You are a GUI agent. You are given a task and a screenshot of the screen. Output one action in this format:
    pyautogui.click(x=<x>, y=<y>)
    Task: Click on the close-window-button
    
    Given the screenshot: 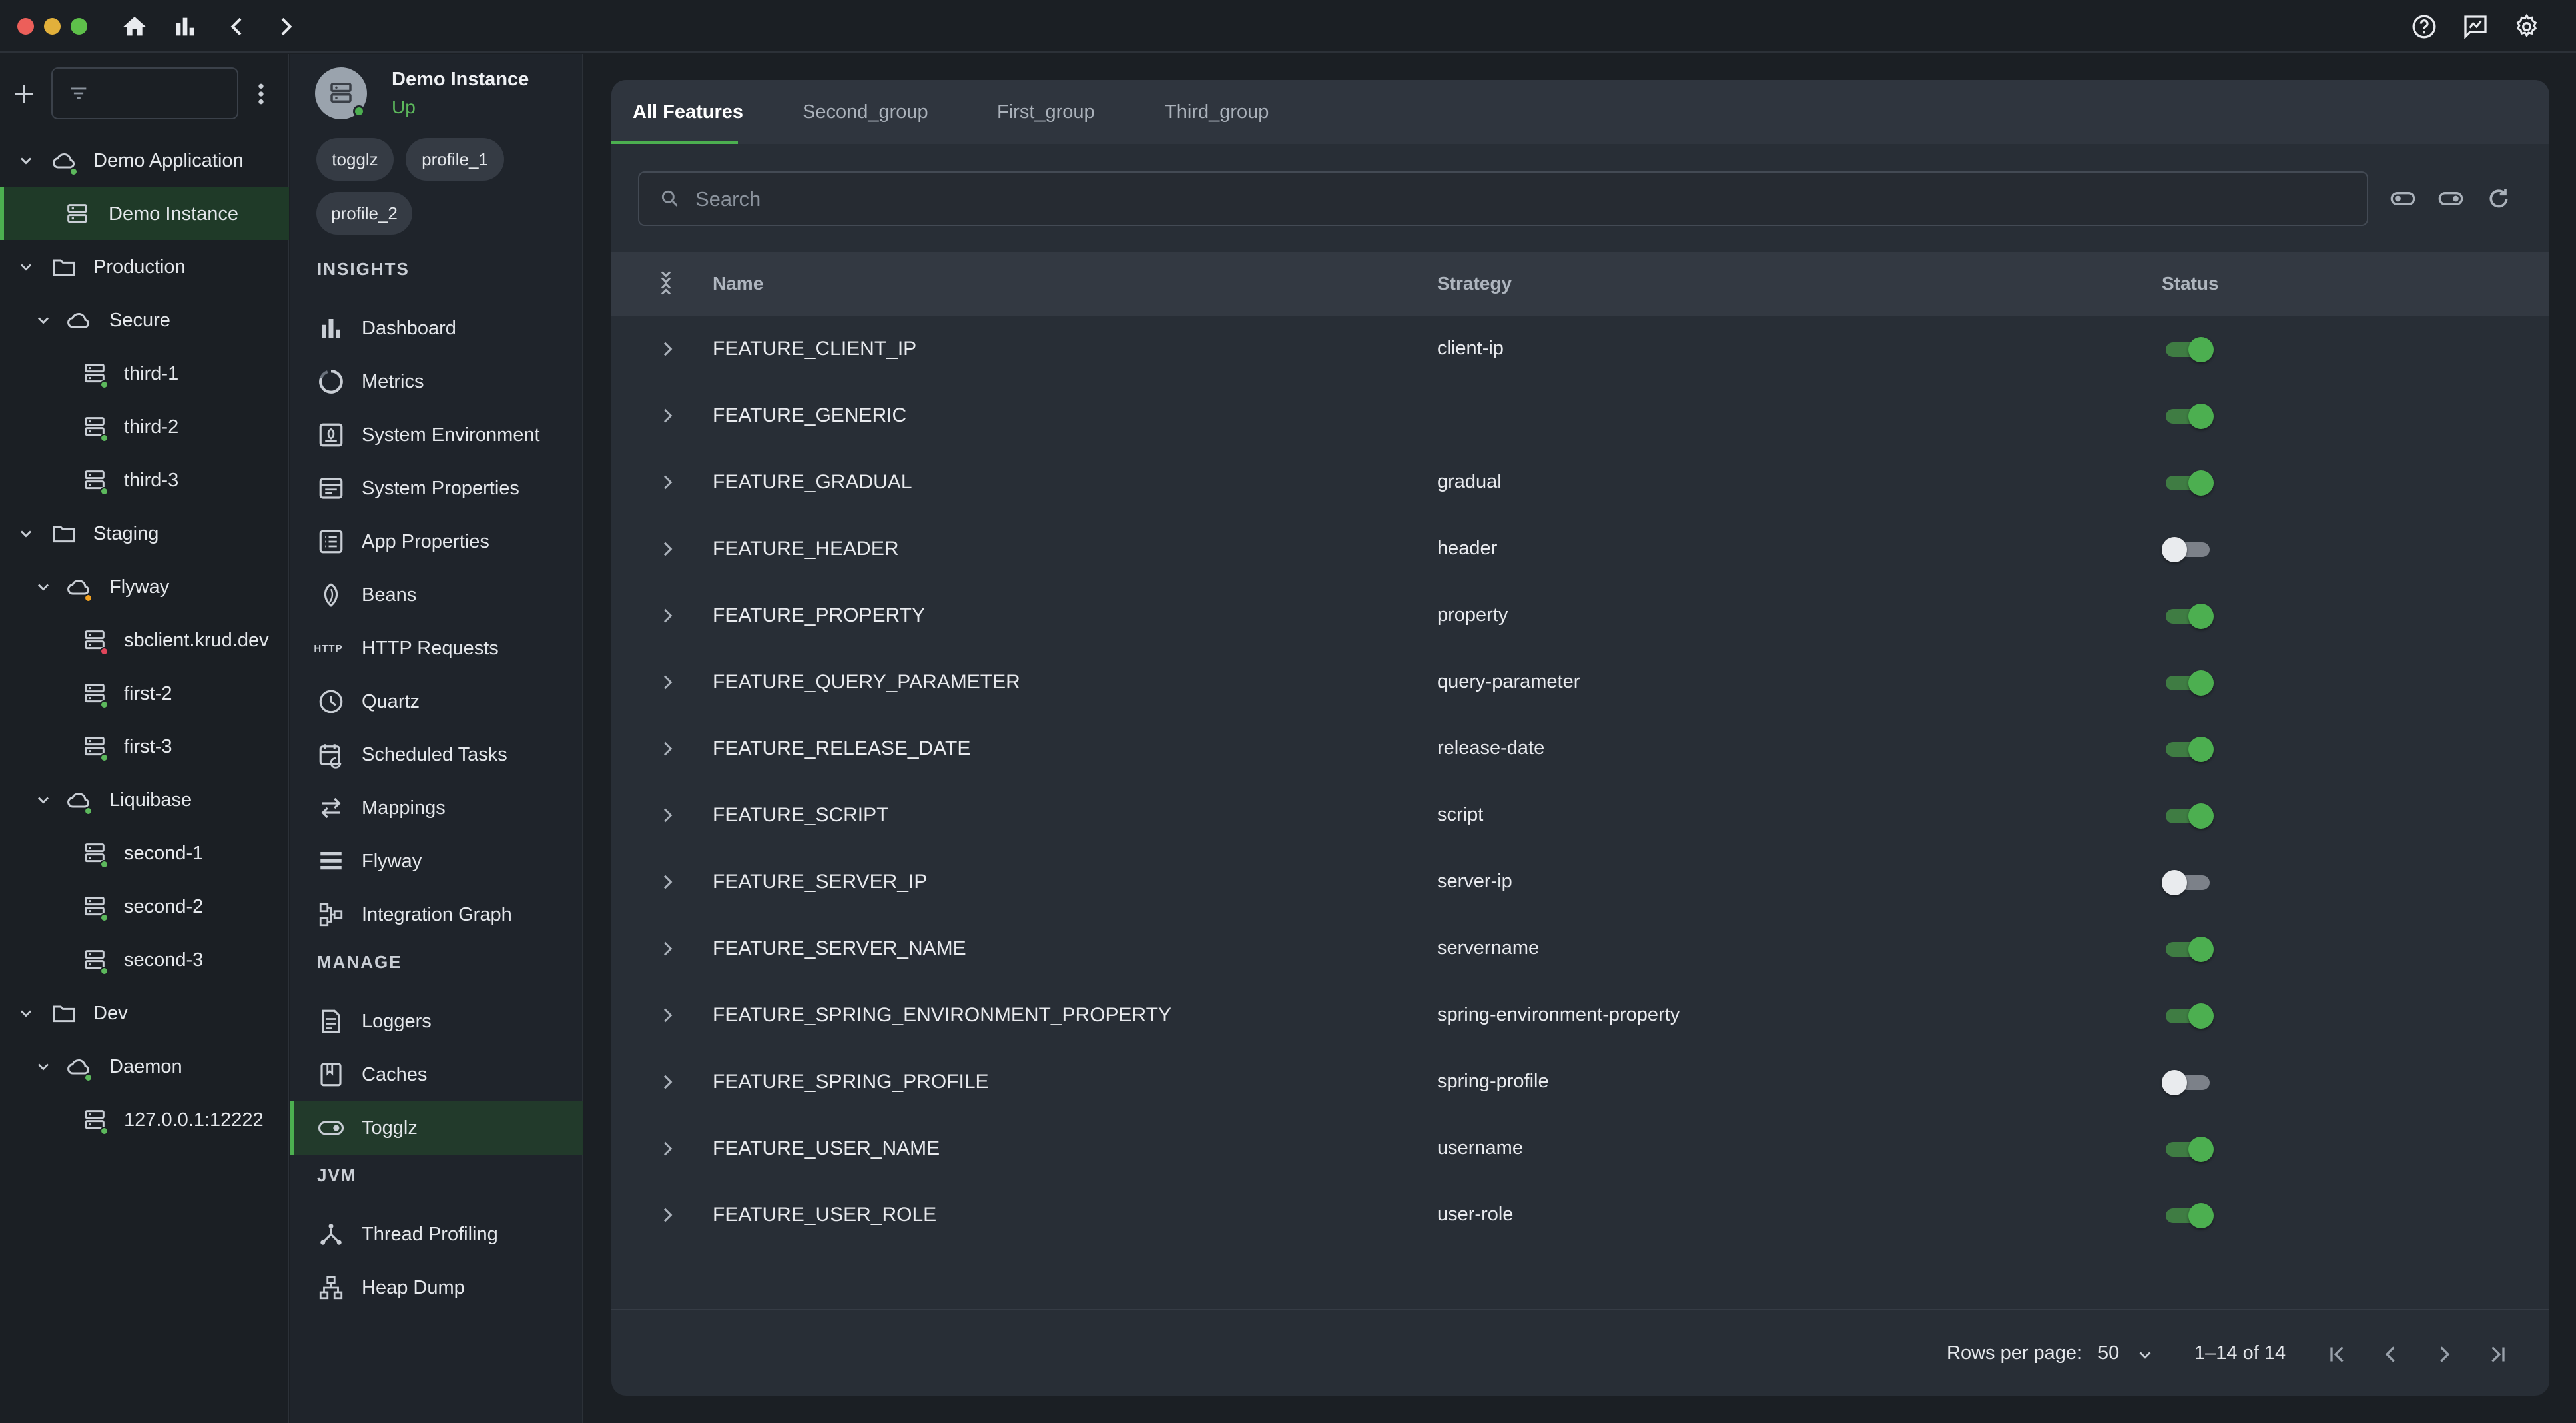 What is the action you would take?
    pyautogui.click(x=25, y=26)
    